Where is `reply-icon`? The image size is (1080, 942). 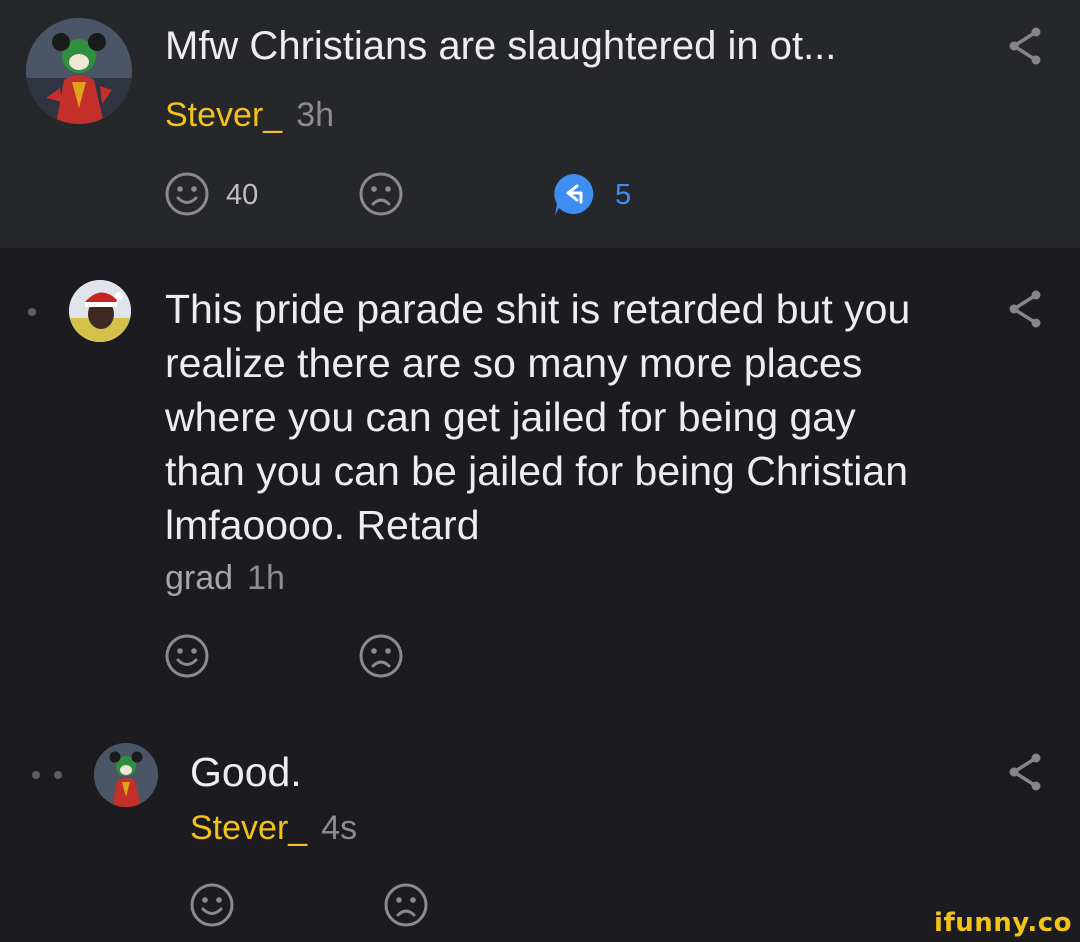
reply-icon is located at coordinates (574, 194).